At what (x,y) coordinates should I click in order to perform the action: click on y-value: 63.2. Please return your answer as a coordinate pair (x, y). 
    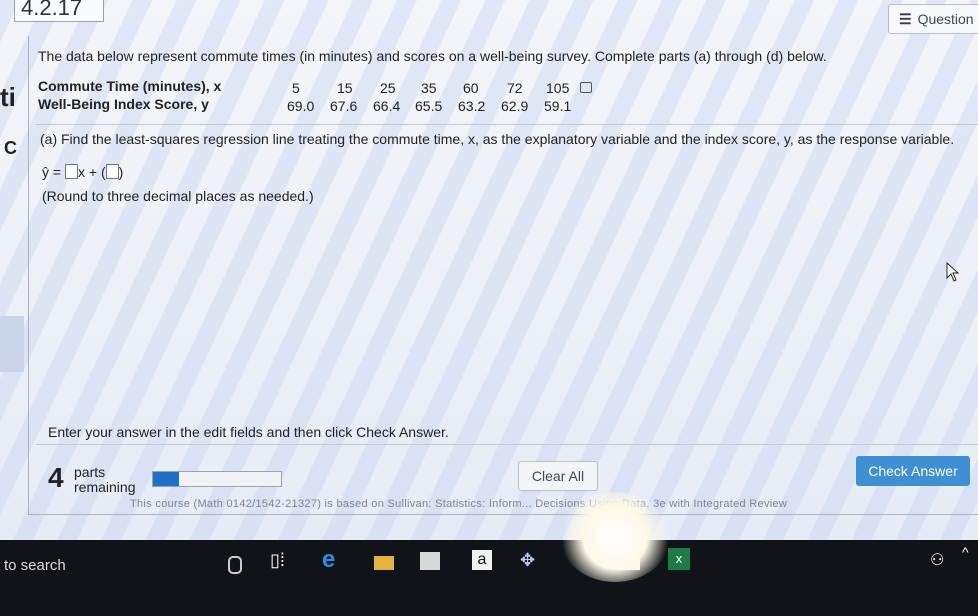
    Looking at the image, I should click on (472, 106).